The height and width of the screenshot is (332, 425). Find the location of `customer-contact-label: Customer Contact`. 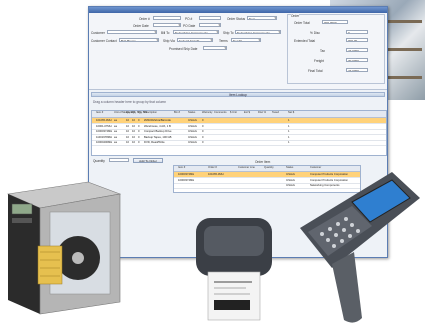

customer-contact-label: Customer Contact is located at coordinates (104, 41).